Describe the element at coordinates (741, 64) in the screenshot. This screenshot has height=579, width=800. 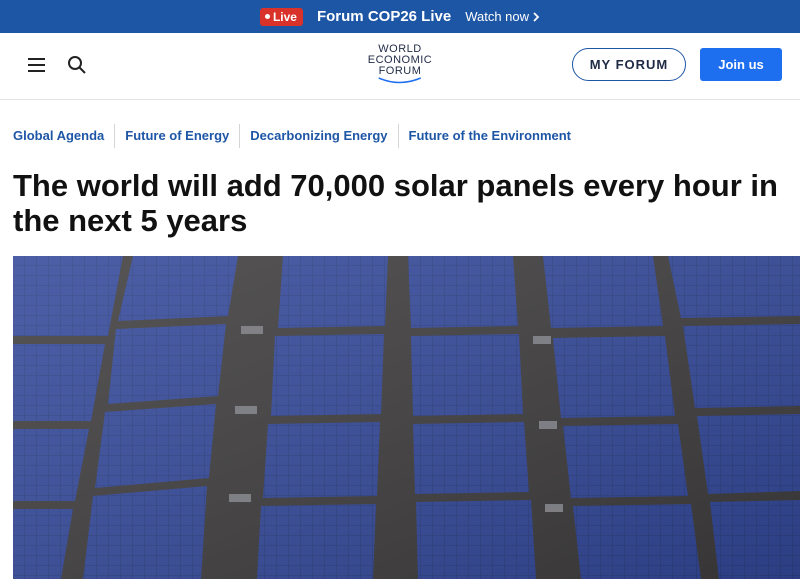
I see `join-us-button: Join us` at that location.